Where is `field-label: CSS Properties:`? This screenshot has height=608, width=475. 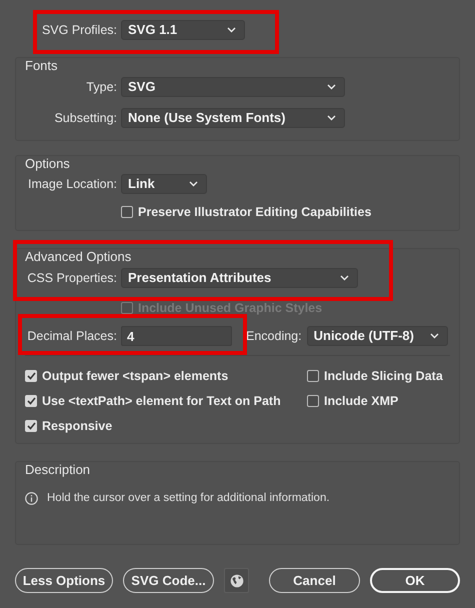
field-label: CSS Properties: is located at coordinates (72, 278).